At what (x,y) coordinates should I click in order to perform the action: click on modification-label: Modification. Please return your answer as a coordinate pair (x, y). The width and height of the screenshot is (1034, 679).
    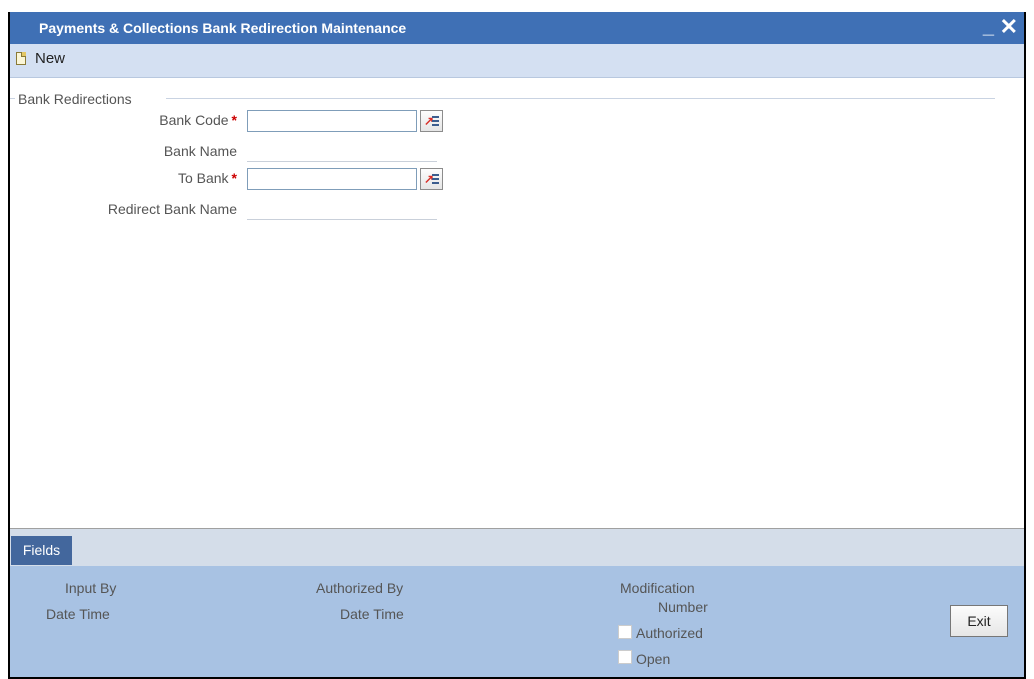
    Looking at the image, I should click on (657, 588).